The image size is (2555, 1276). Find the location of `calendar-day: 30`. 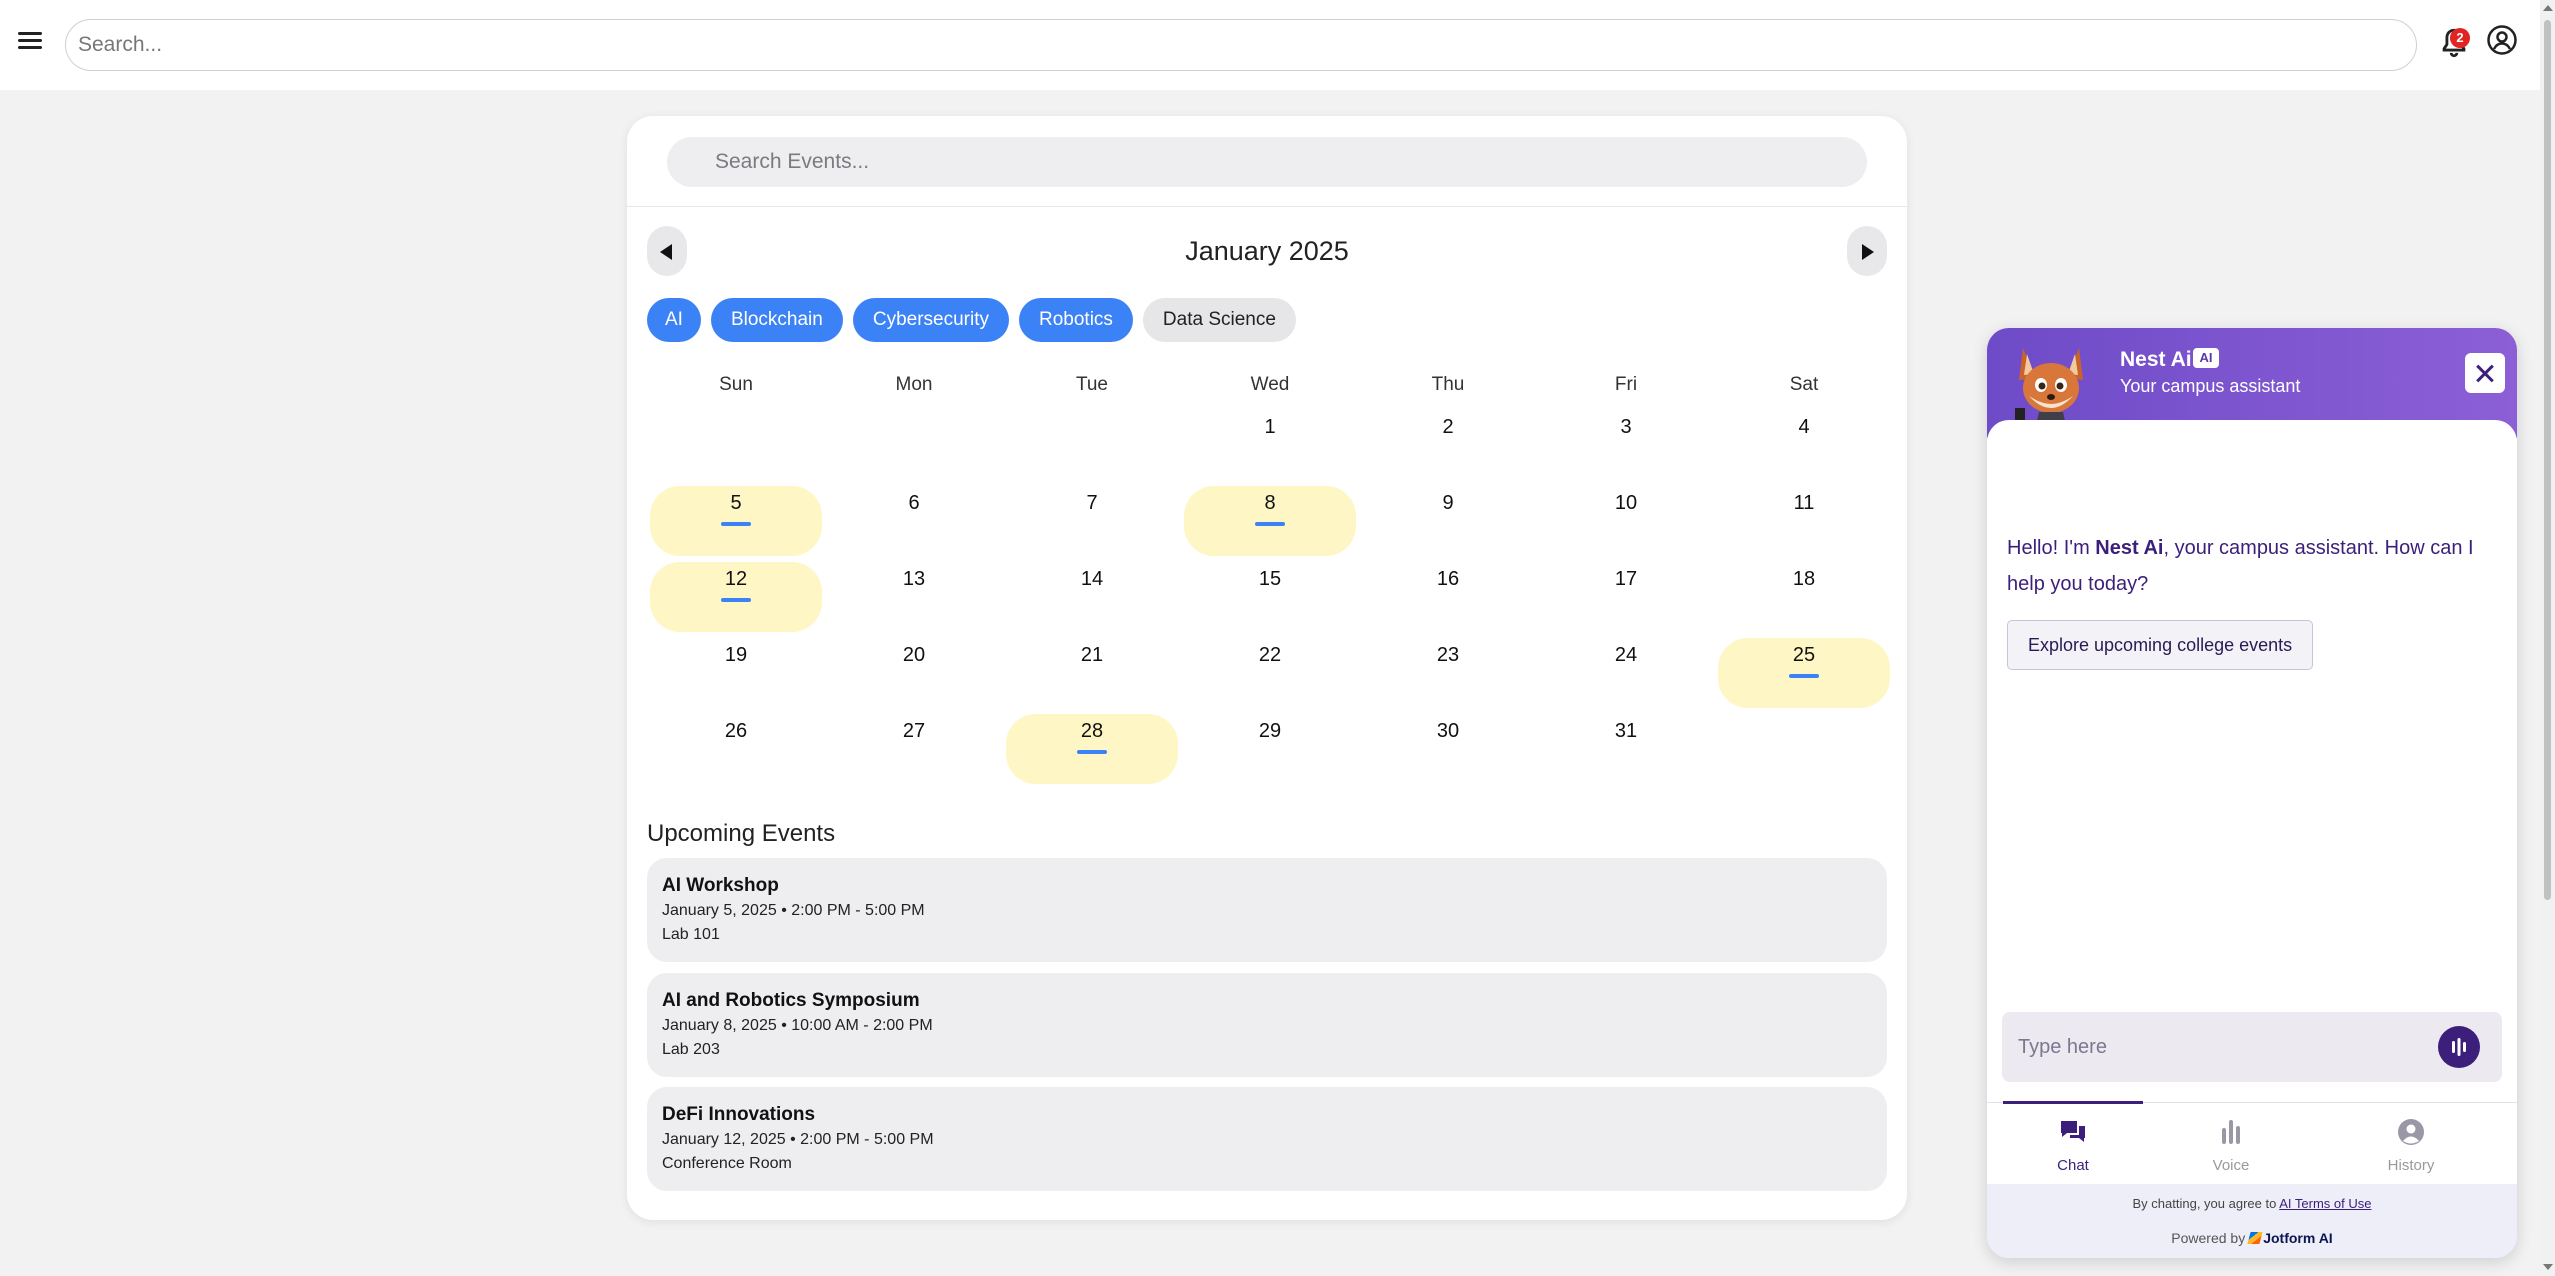

calendar-day: 30 is located at coordinates (1448, 749).